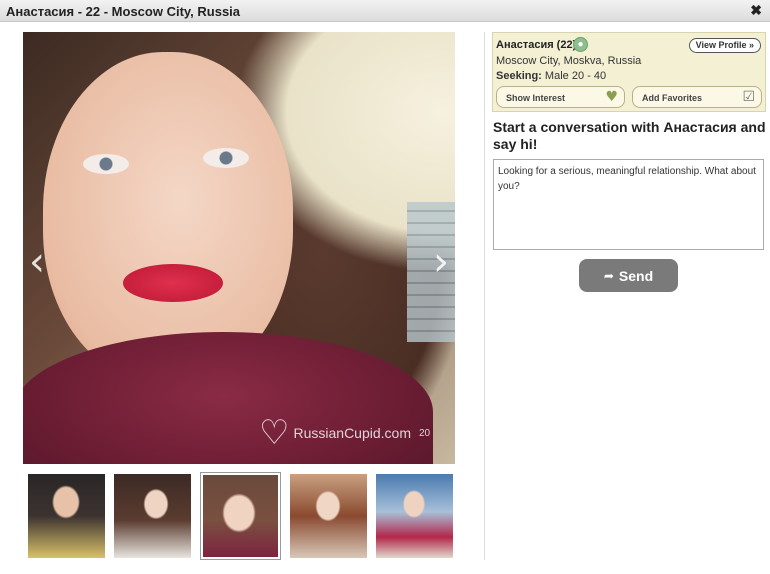 This screenshot has width=770, height=574. What do you see at coordinates (37, 262) in the screenshot?
I see `previous-photo-icon: ‹` at bounding box center [37, 262].